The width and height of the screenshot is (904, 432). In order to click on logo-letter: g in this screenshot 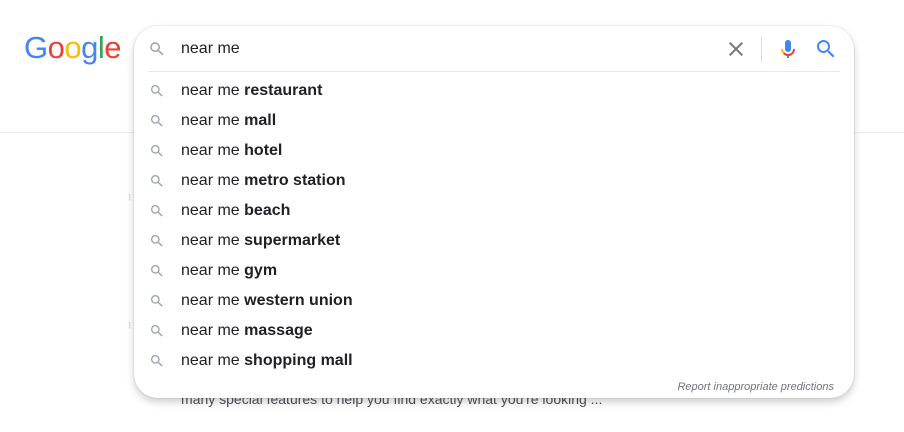, I will do `click(89, 47)`.